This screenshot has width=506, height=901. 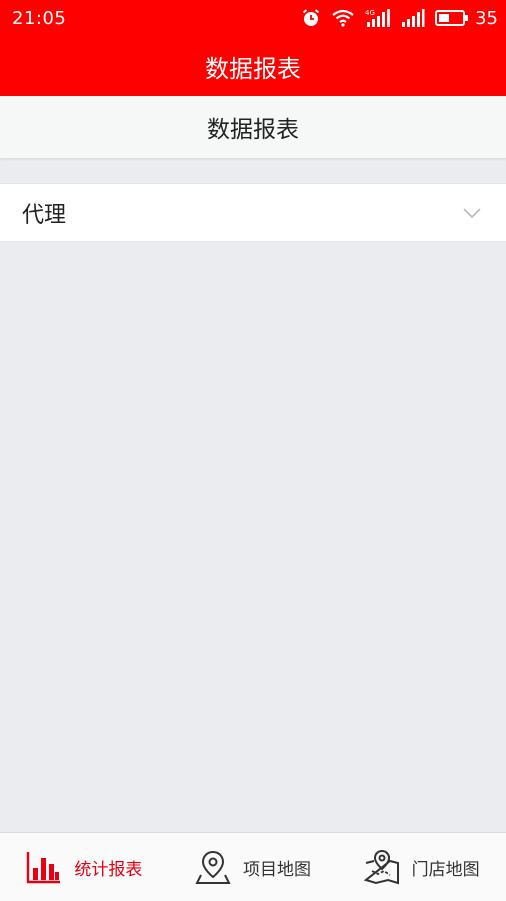 I want to click on nav-item-store-map: 门店地图, so click(x=421, y=867).